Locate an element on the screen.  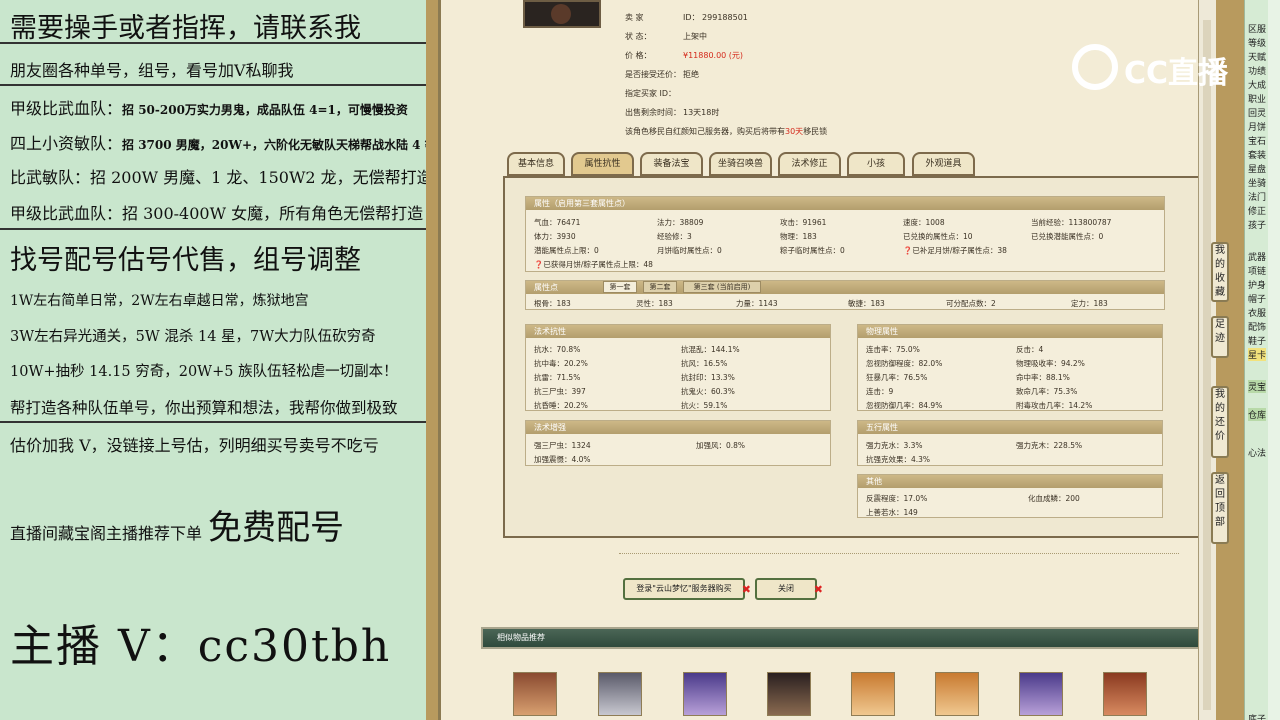
overlay-line: 甲级比武血队：招 50-200万实力男鬼，成品队伍 4=1，可慢慢投资 is located at coordinates (209, 108).